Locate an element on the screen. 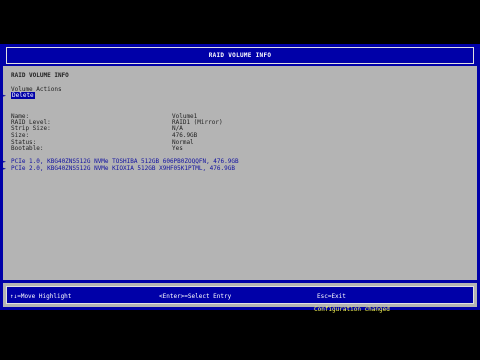 The image size is (480, 360). page-title: RAID VOLUME INFO is located at coordinates (240, 55).